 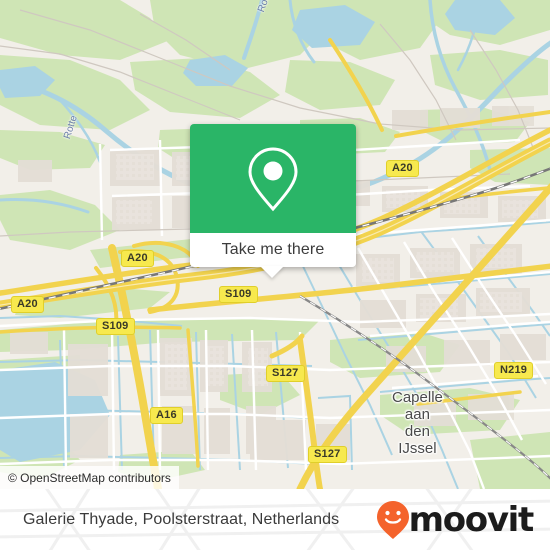 I want to click on map-pin-icon, so click(x=273, y=178).